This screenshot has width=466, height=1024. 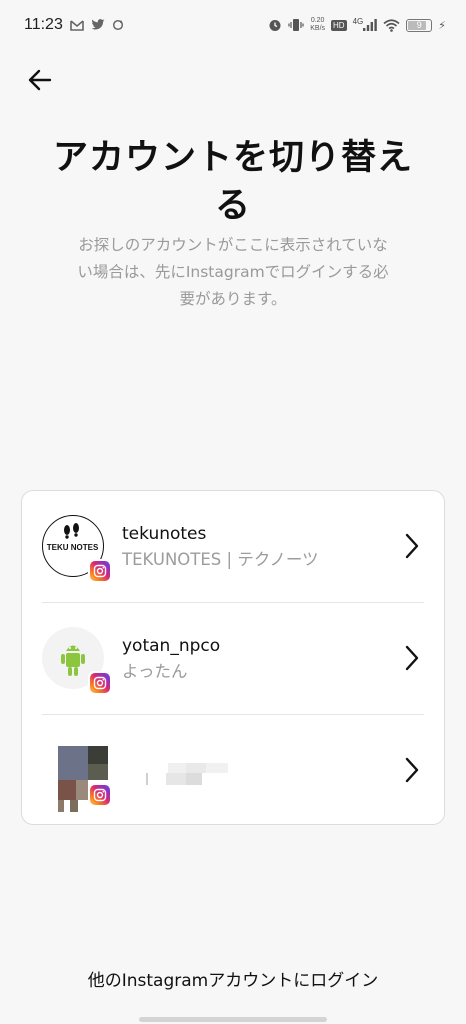 I want to click on subtitle-line2: い場合は、先にInstagramでログインする必, so click(x=233, y=272).